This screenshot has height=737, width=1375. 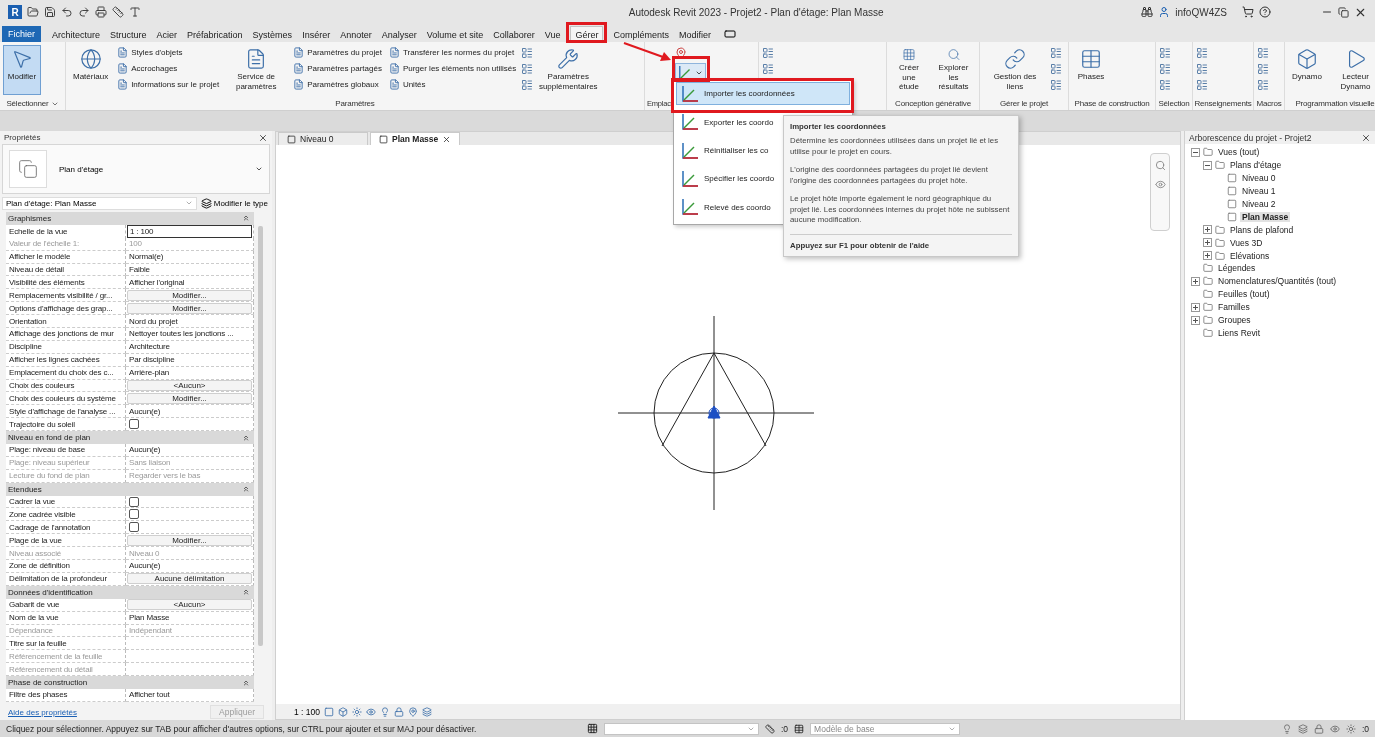 I want to click on ribbon-tab: Analyser, so click(x=399, y=34).